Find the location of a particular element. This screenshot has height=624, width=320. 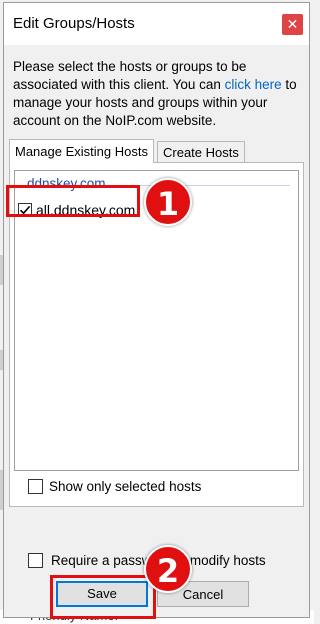

show-only-selected-option: Show only selected hosts is located at coordinates (111, 486).